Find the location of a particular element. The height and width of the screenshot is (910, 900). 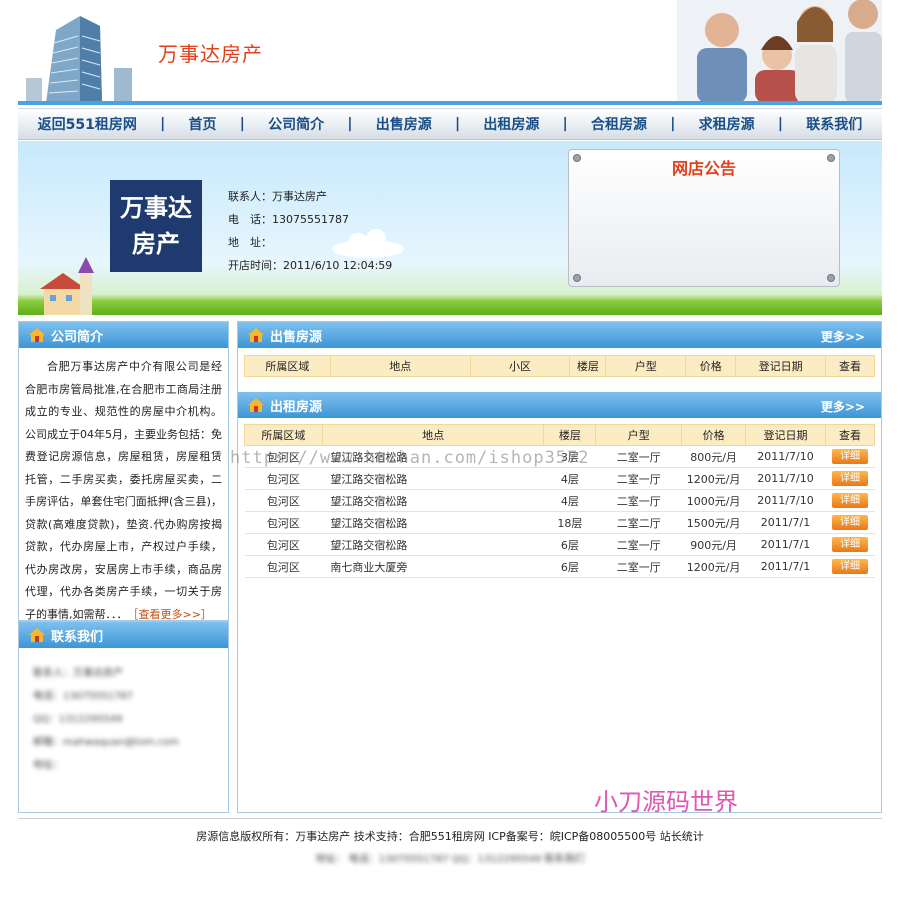

column-header: 小区 is located at coordinates (520, 366).